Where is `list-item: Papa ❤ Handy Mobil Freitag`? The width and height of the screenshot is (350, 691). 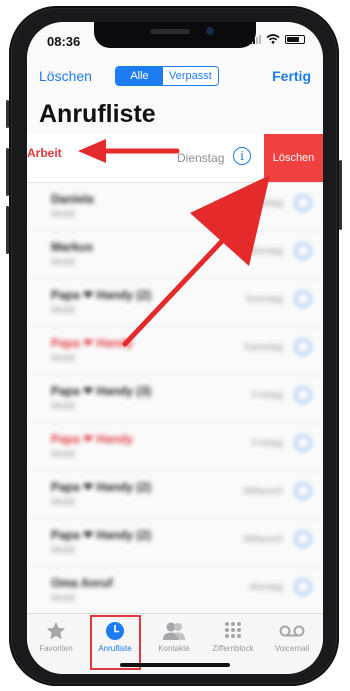
list-item: Papa ❤ Handy Mobil Freitag is located at coordinates (175, 447).